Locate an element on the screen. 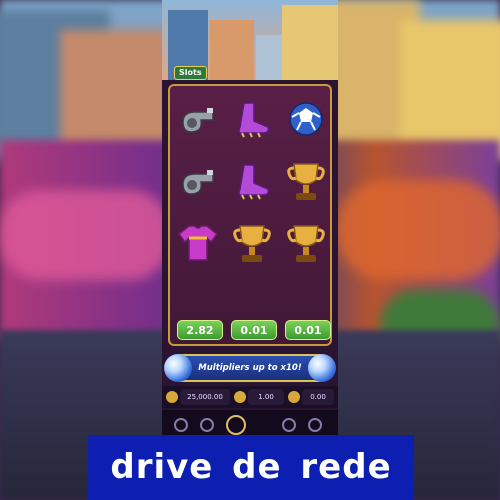  bet-field: 1.00 is located at coordinates (266, 397).